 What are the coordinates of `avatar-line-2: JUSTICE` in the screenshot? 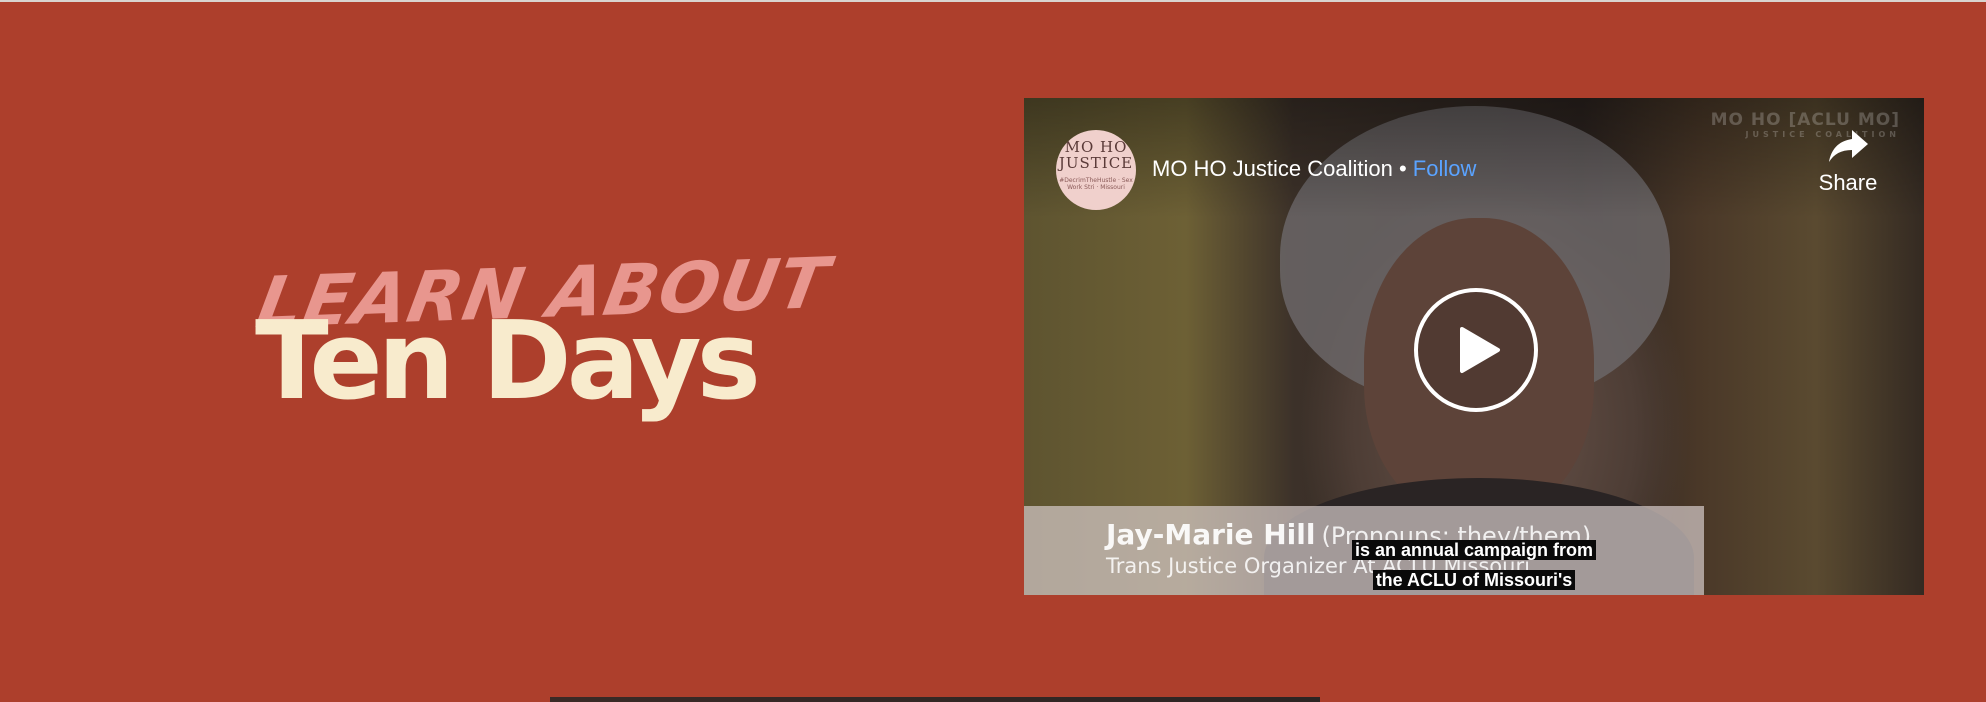 It's located at (1096, 163).